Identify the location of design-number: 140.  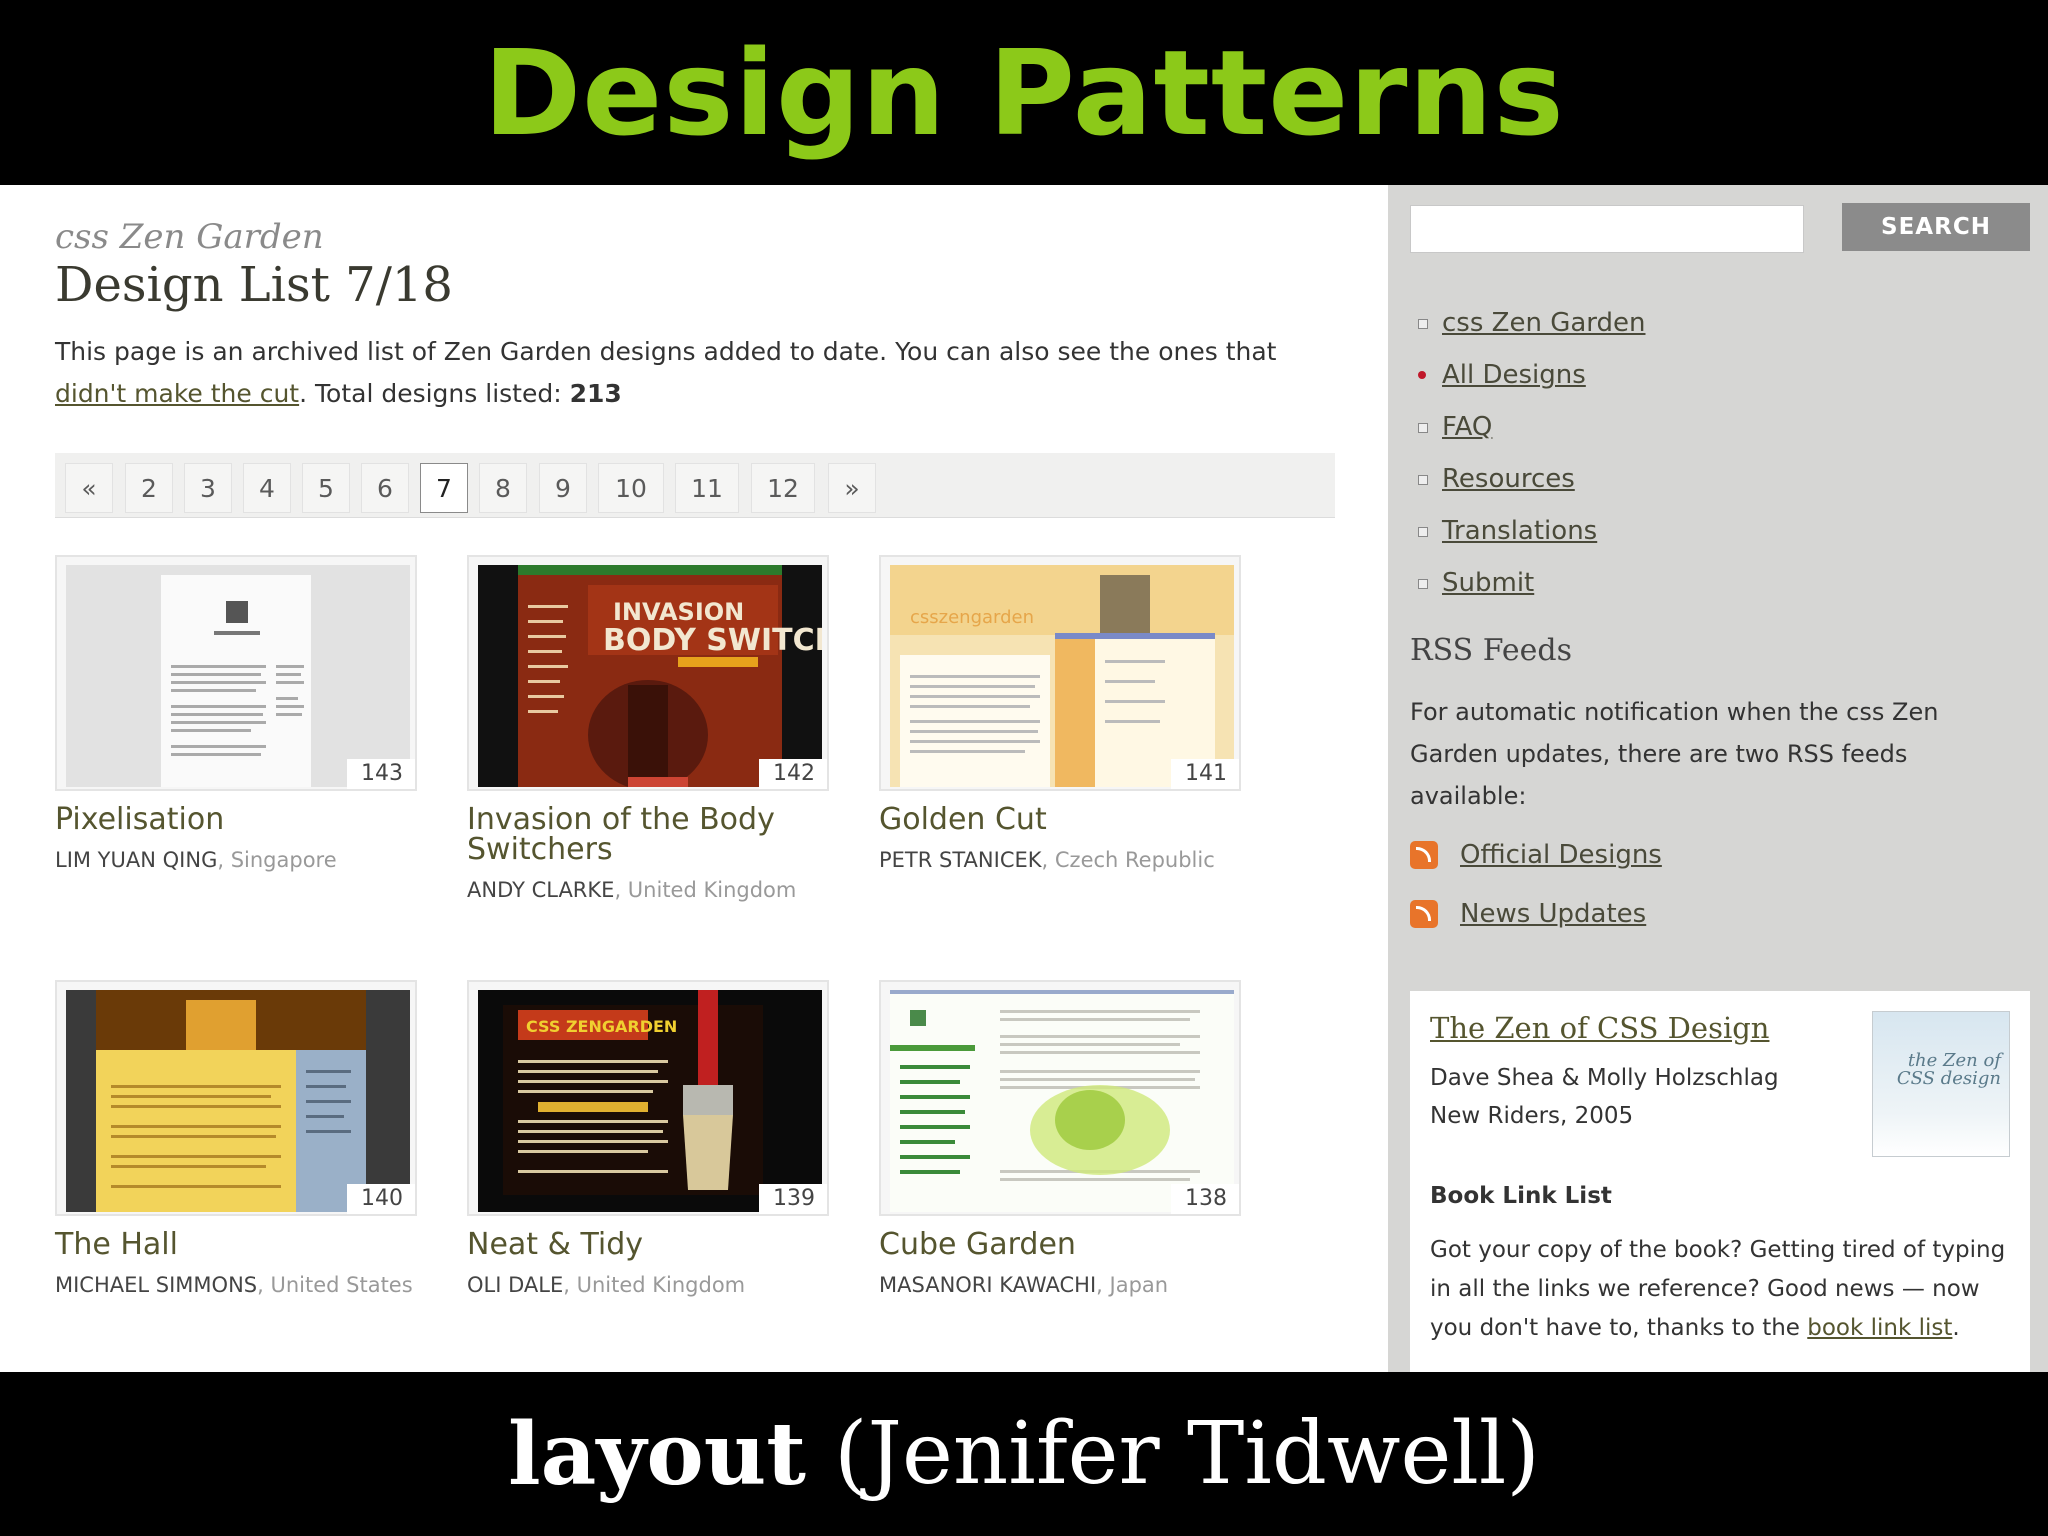
(381, 1199).